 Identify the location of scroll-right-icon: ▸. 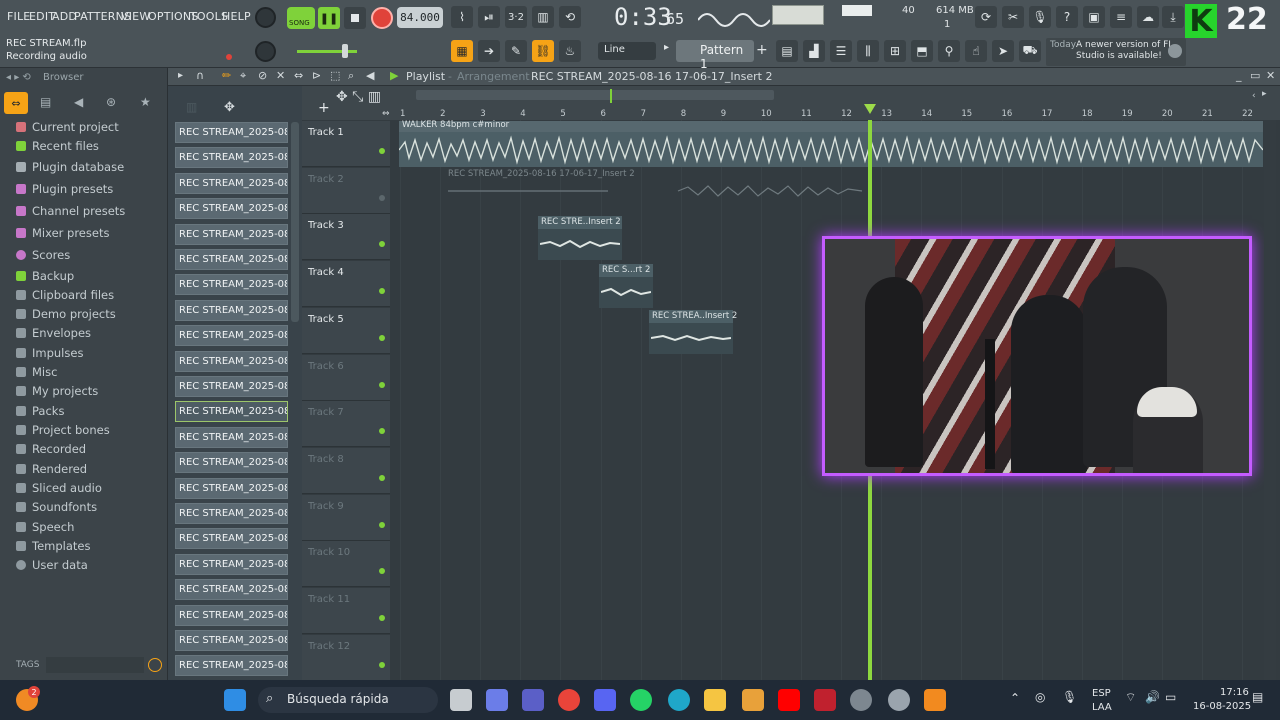
(1264, 94).